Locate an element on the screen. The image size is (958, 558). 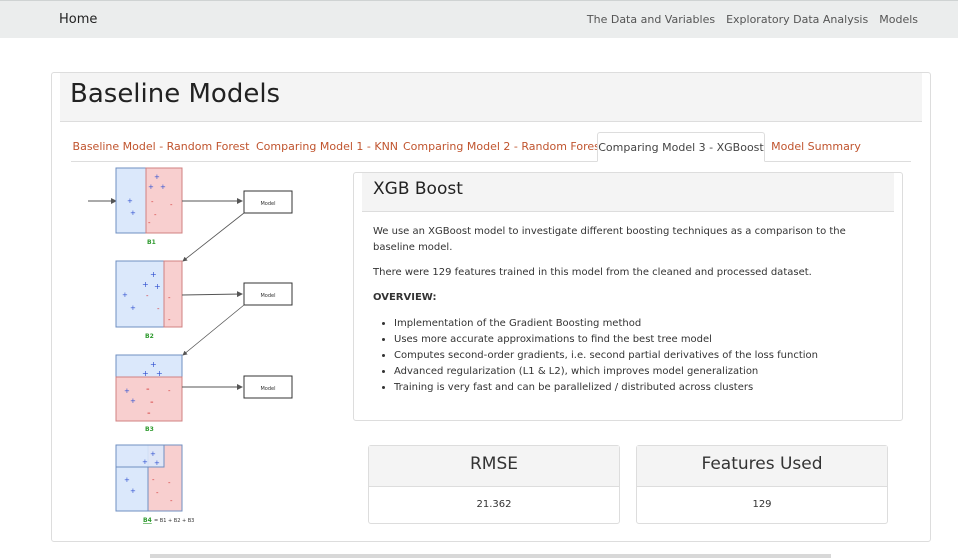
rmse-card: RMSE 21.362 is located at coordinates (494, 484).